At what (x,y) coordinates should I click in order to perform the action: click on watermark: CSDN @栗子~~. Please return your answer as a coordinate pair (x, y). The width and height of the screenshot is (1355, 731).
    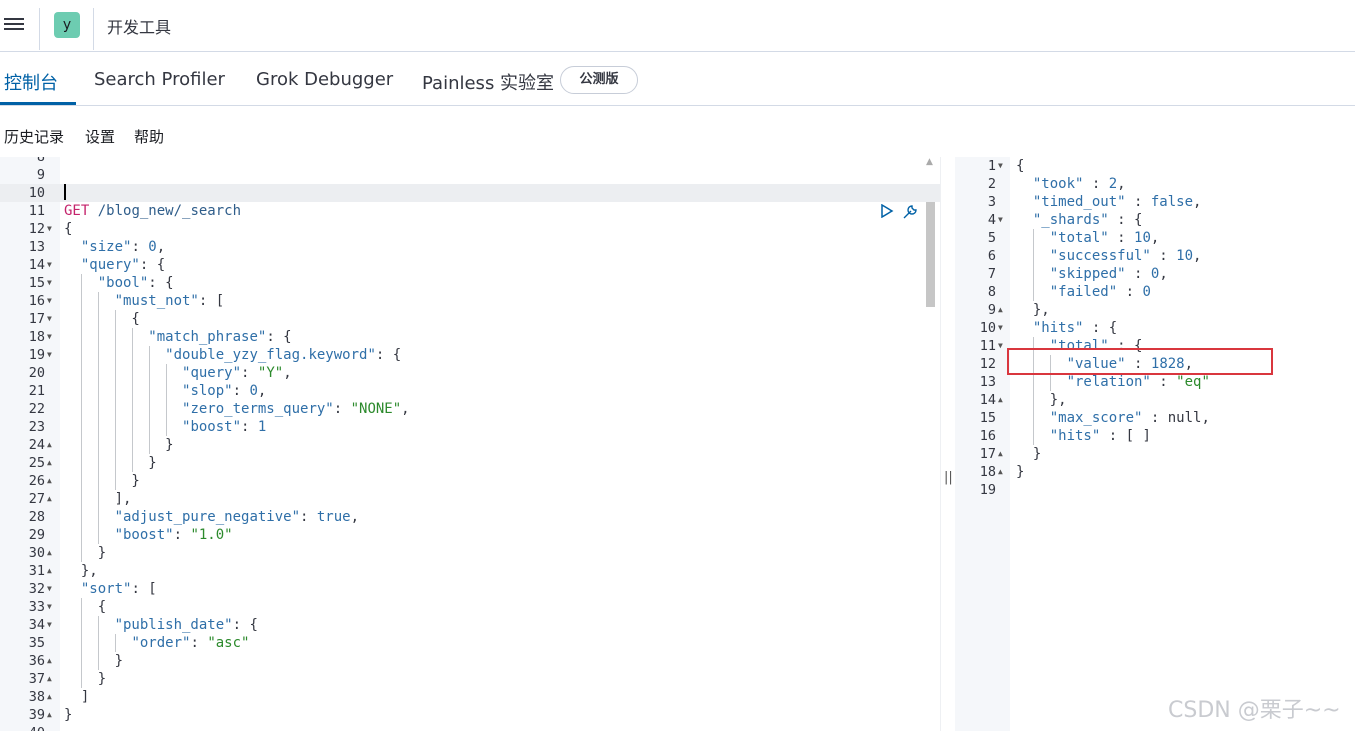
    Looking at the image, I should click on (1254, 710).